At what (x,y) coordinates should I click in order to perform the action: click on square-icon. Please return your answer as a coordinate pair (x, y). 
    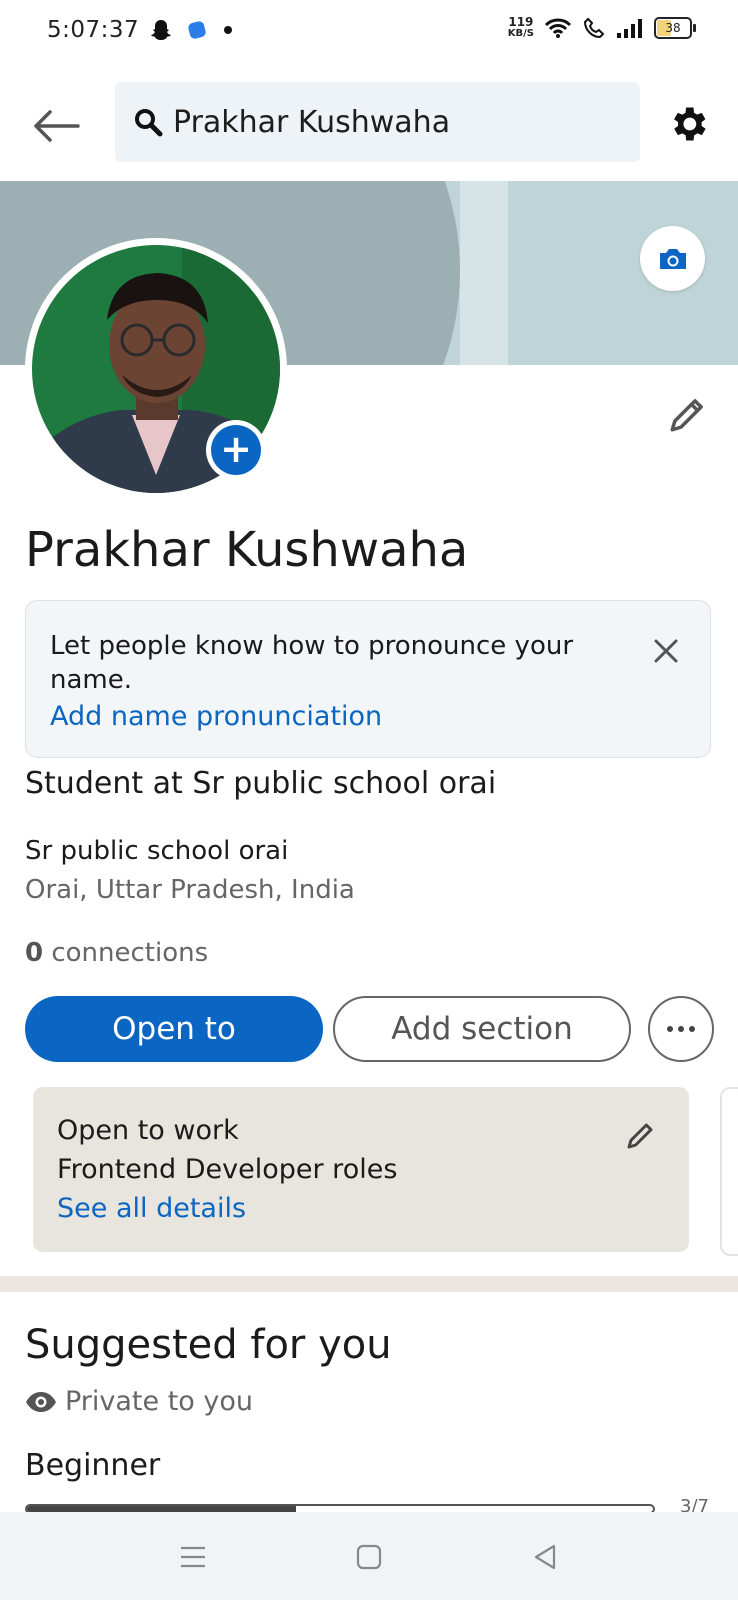
    Looking at the image, I should click on (369, 1557).